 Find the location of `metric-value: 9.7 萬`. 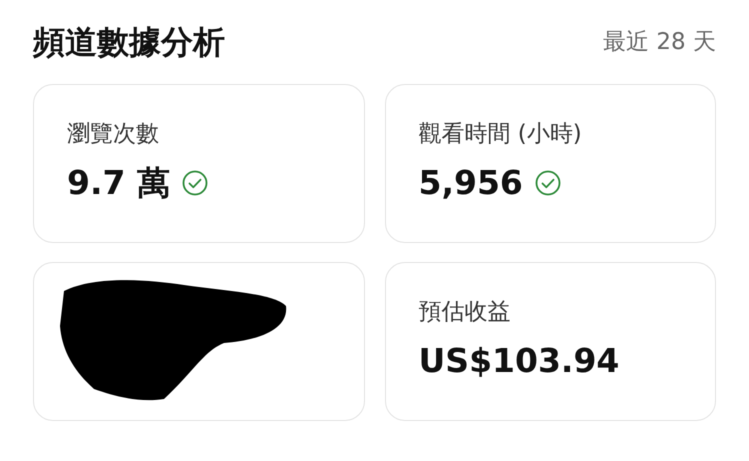

metric-value: 9.7 萬 is located at coordinates (118, 183).